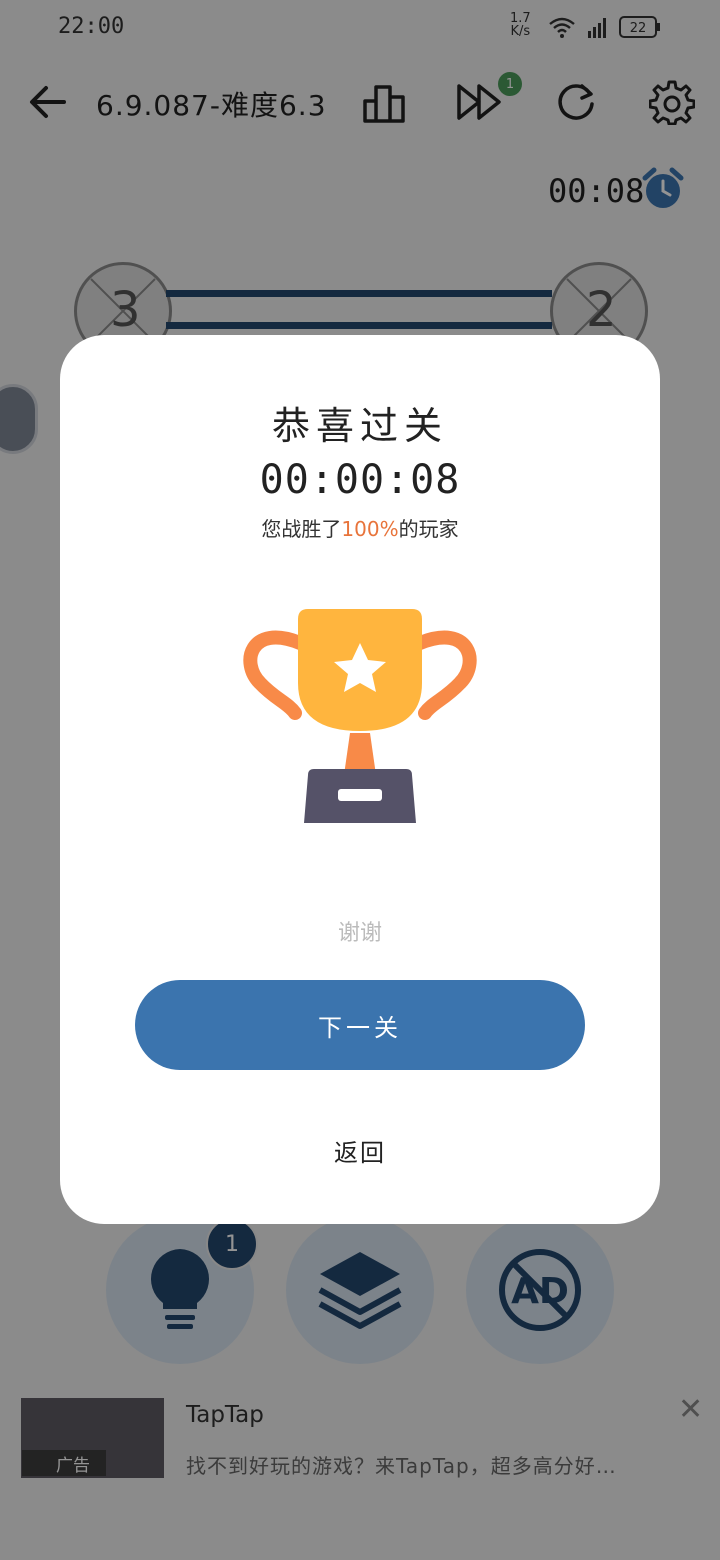 Image resolution: width=720 pixels, height=1560 pixels. I want to click on completion-time: 00:00:08, so click(360, 480).